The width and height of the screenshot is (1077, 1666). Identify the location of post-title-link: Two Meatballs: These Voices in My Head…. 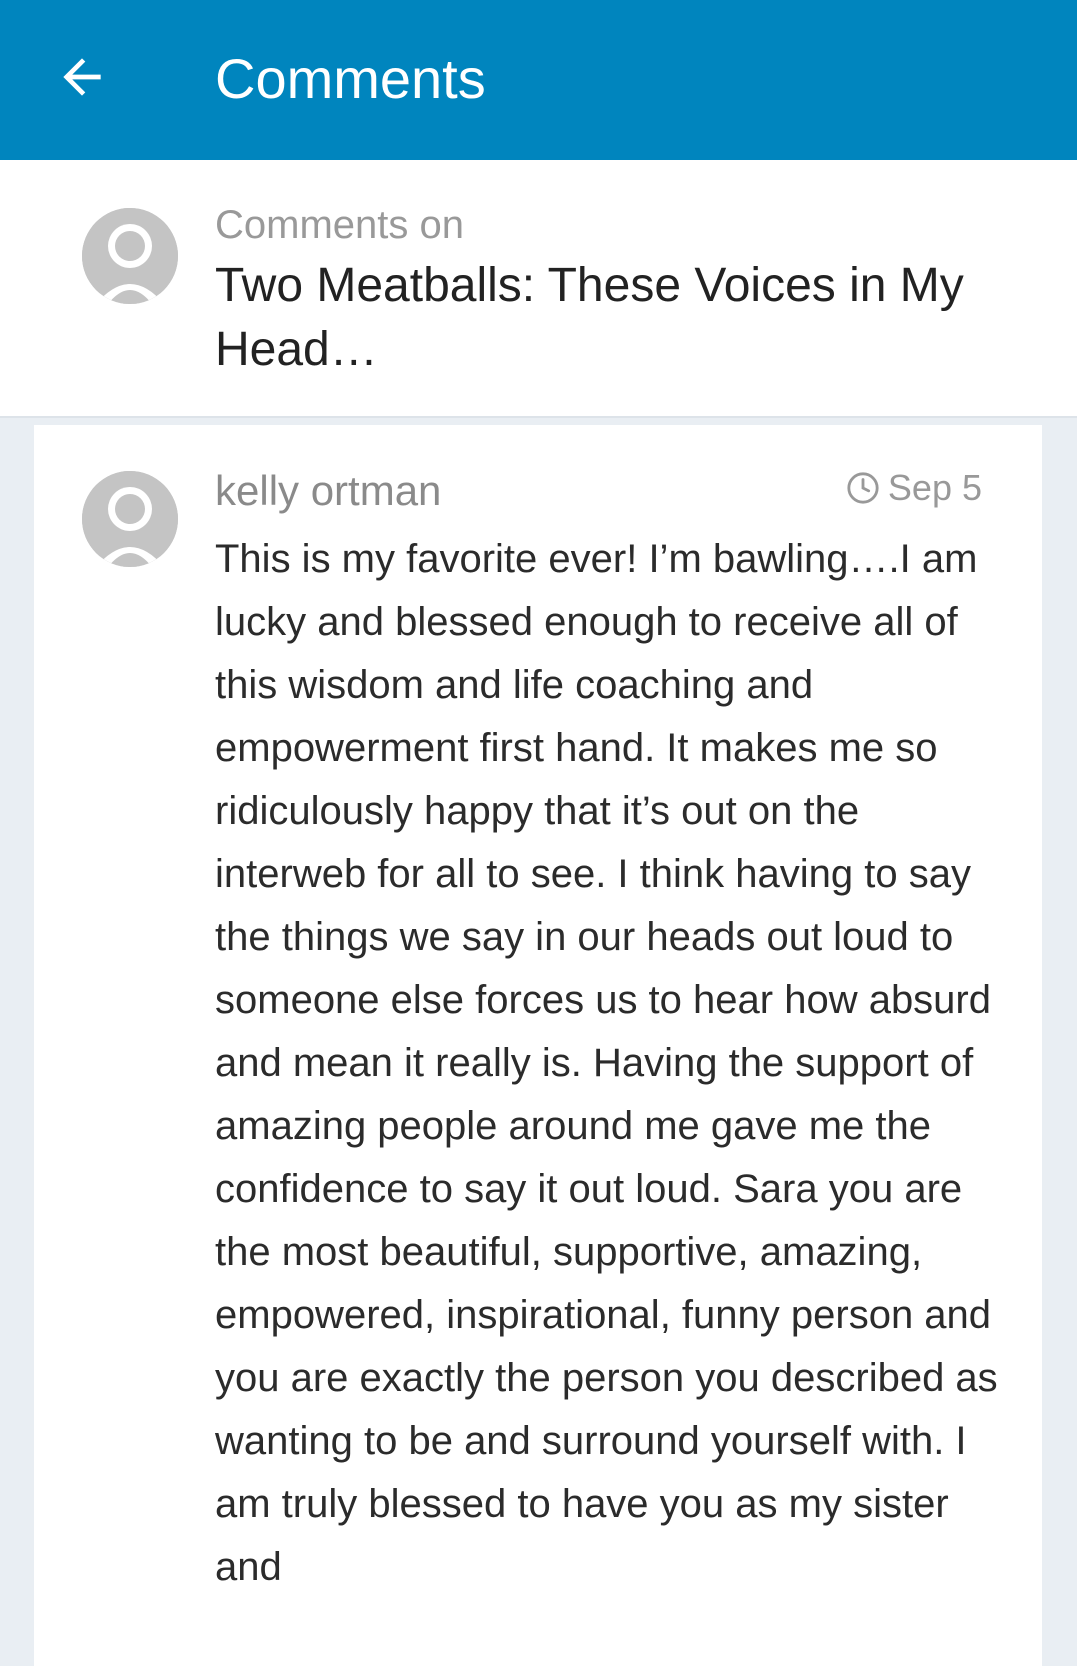
(610, 318).